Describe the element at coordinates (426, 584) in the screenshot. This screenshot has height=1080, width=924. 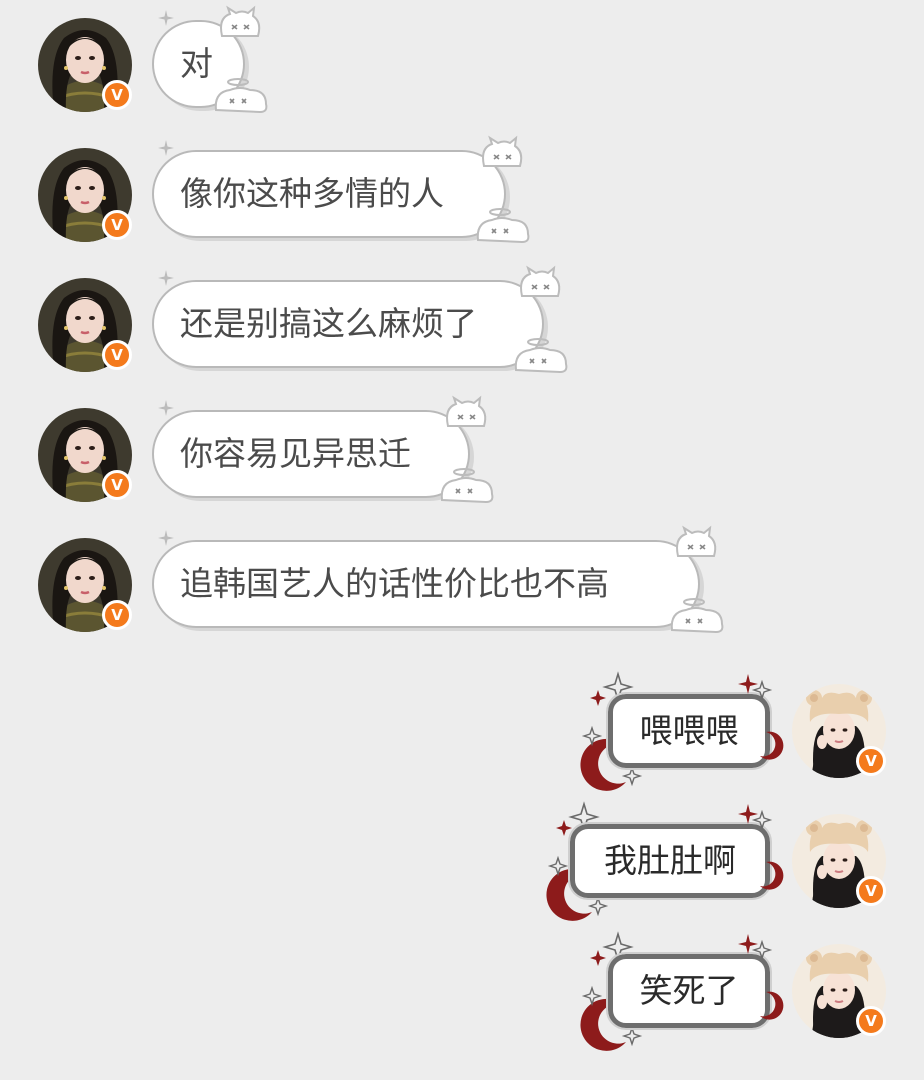
I see `message-bubble: 追韩国艺人的话性价比也不高` at that location.